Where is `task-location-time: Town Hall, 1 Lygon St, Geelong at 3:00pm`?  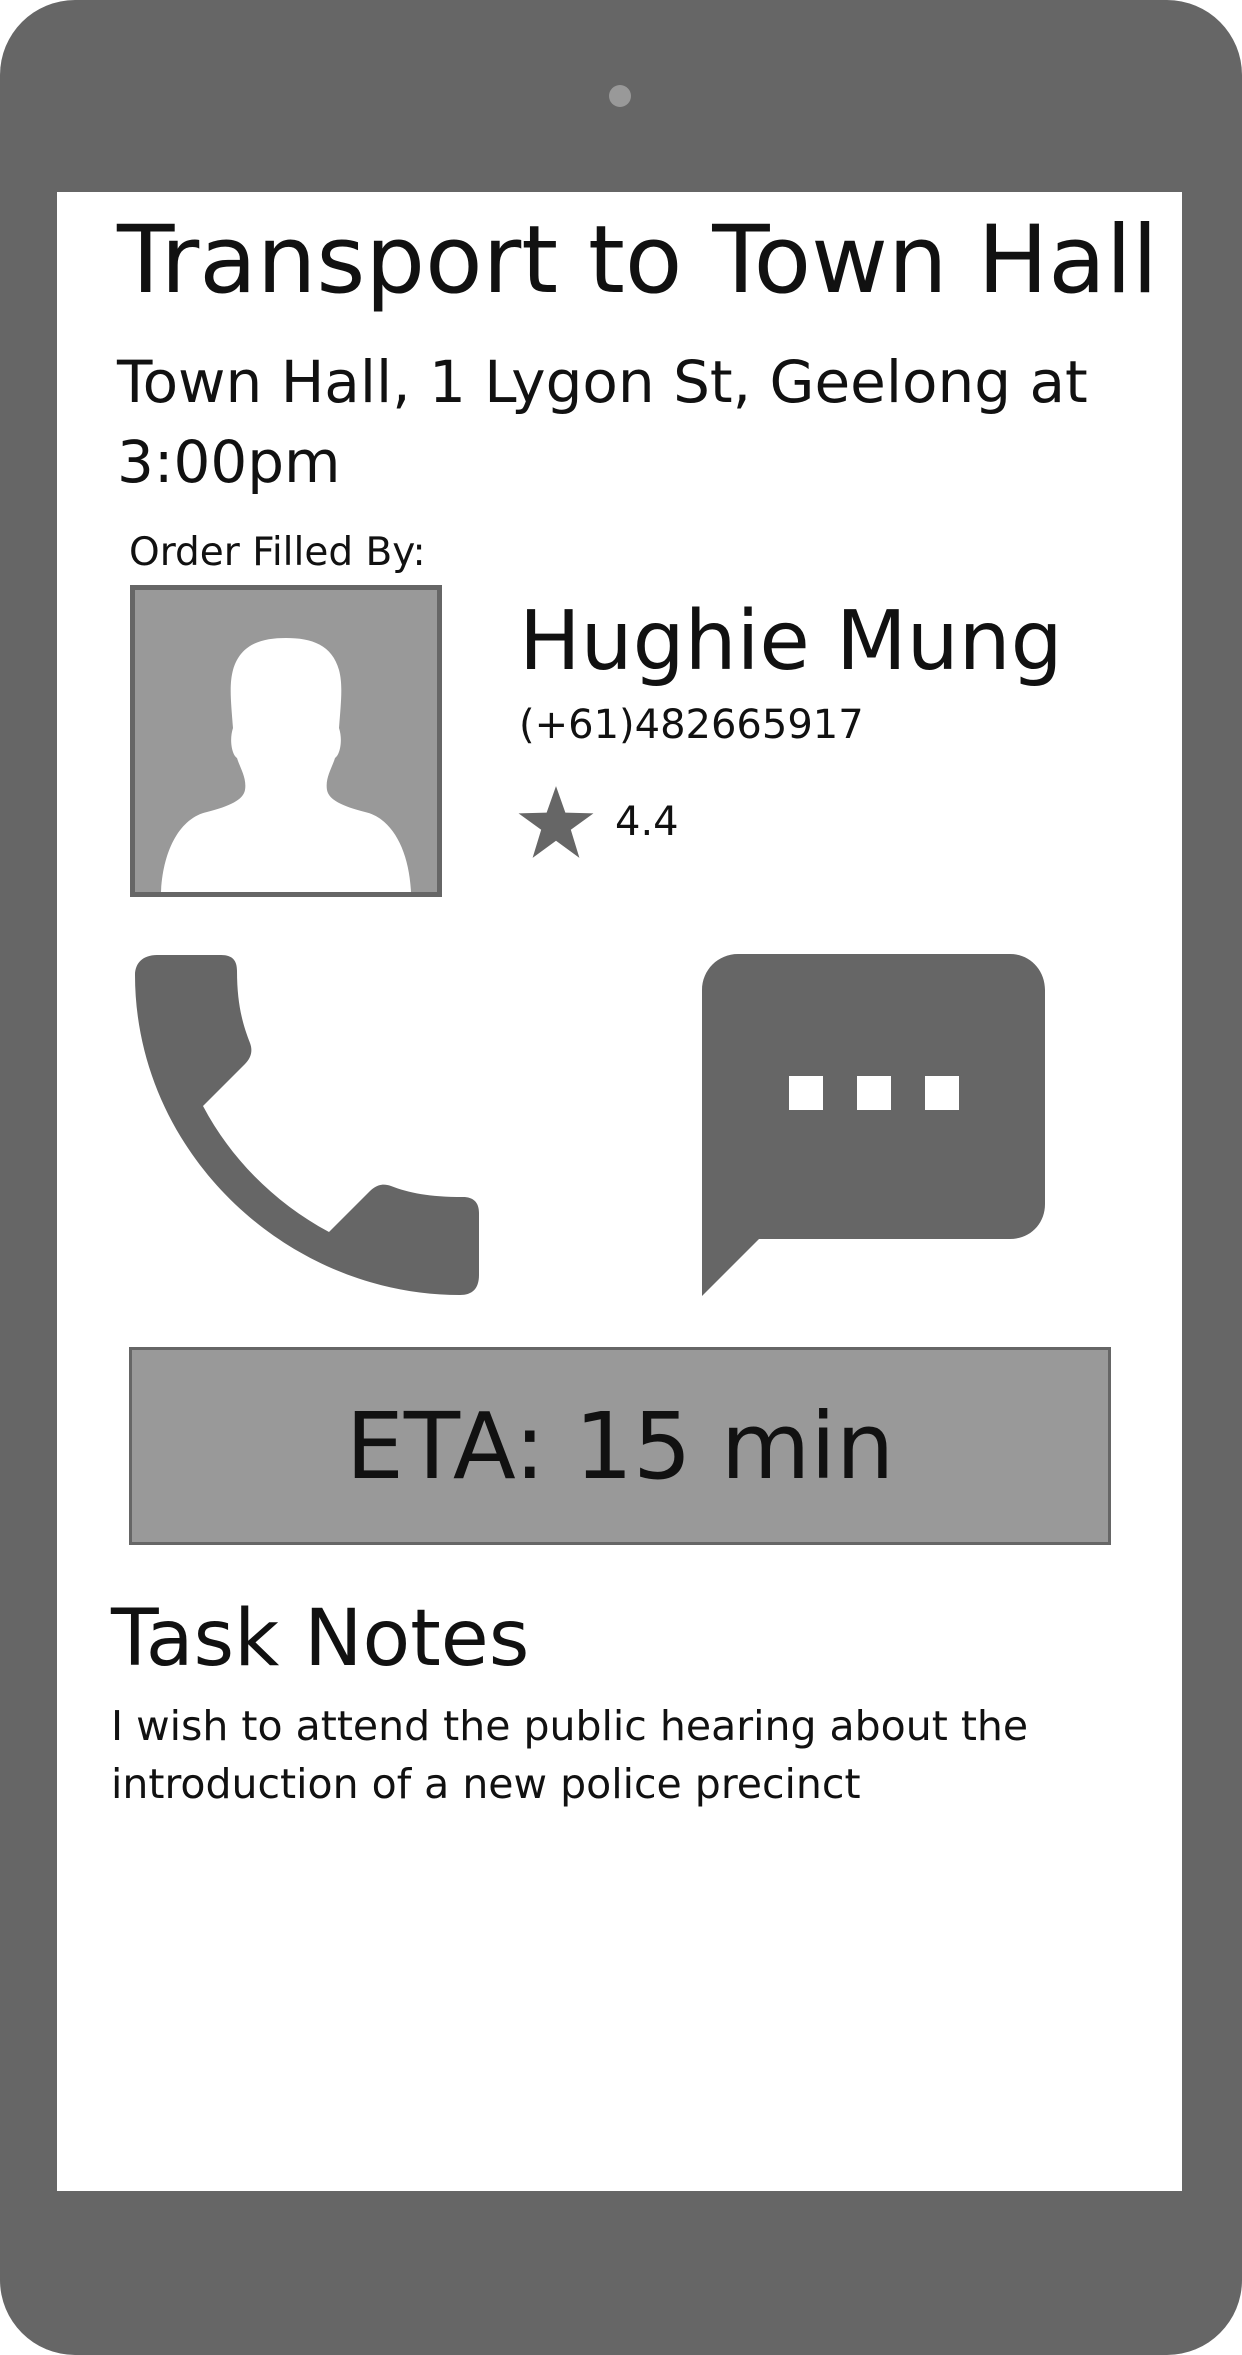
task-location-time: Town Hall, 1 Lygon St, Geelong at 3:00pm is located at coordinates (602, 422).